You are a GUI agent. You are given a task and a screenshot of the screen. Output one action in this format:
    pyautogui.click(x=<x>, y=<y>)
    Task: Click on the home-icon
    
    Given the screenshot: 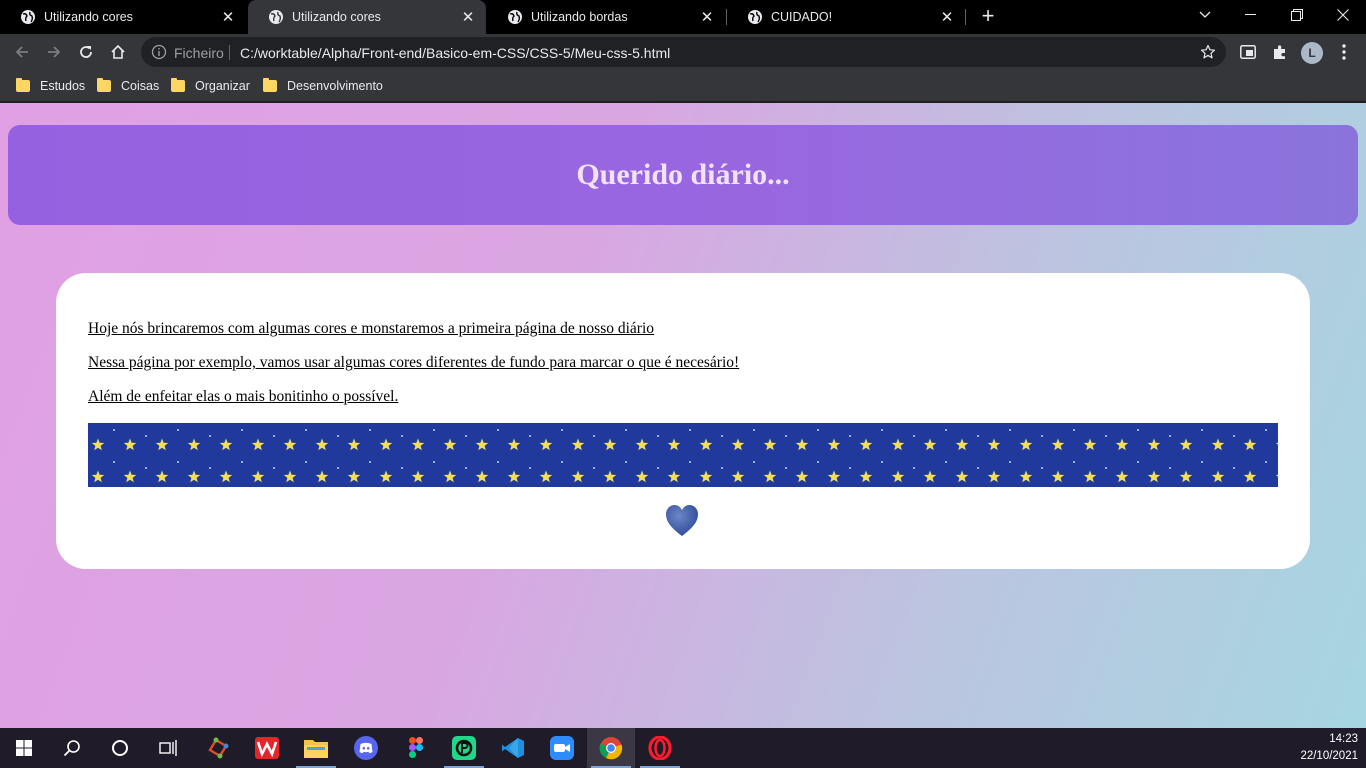 What is the action you would take?
    pyautogui.click(x=118, y=52)
    